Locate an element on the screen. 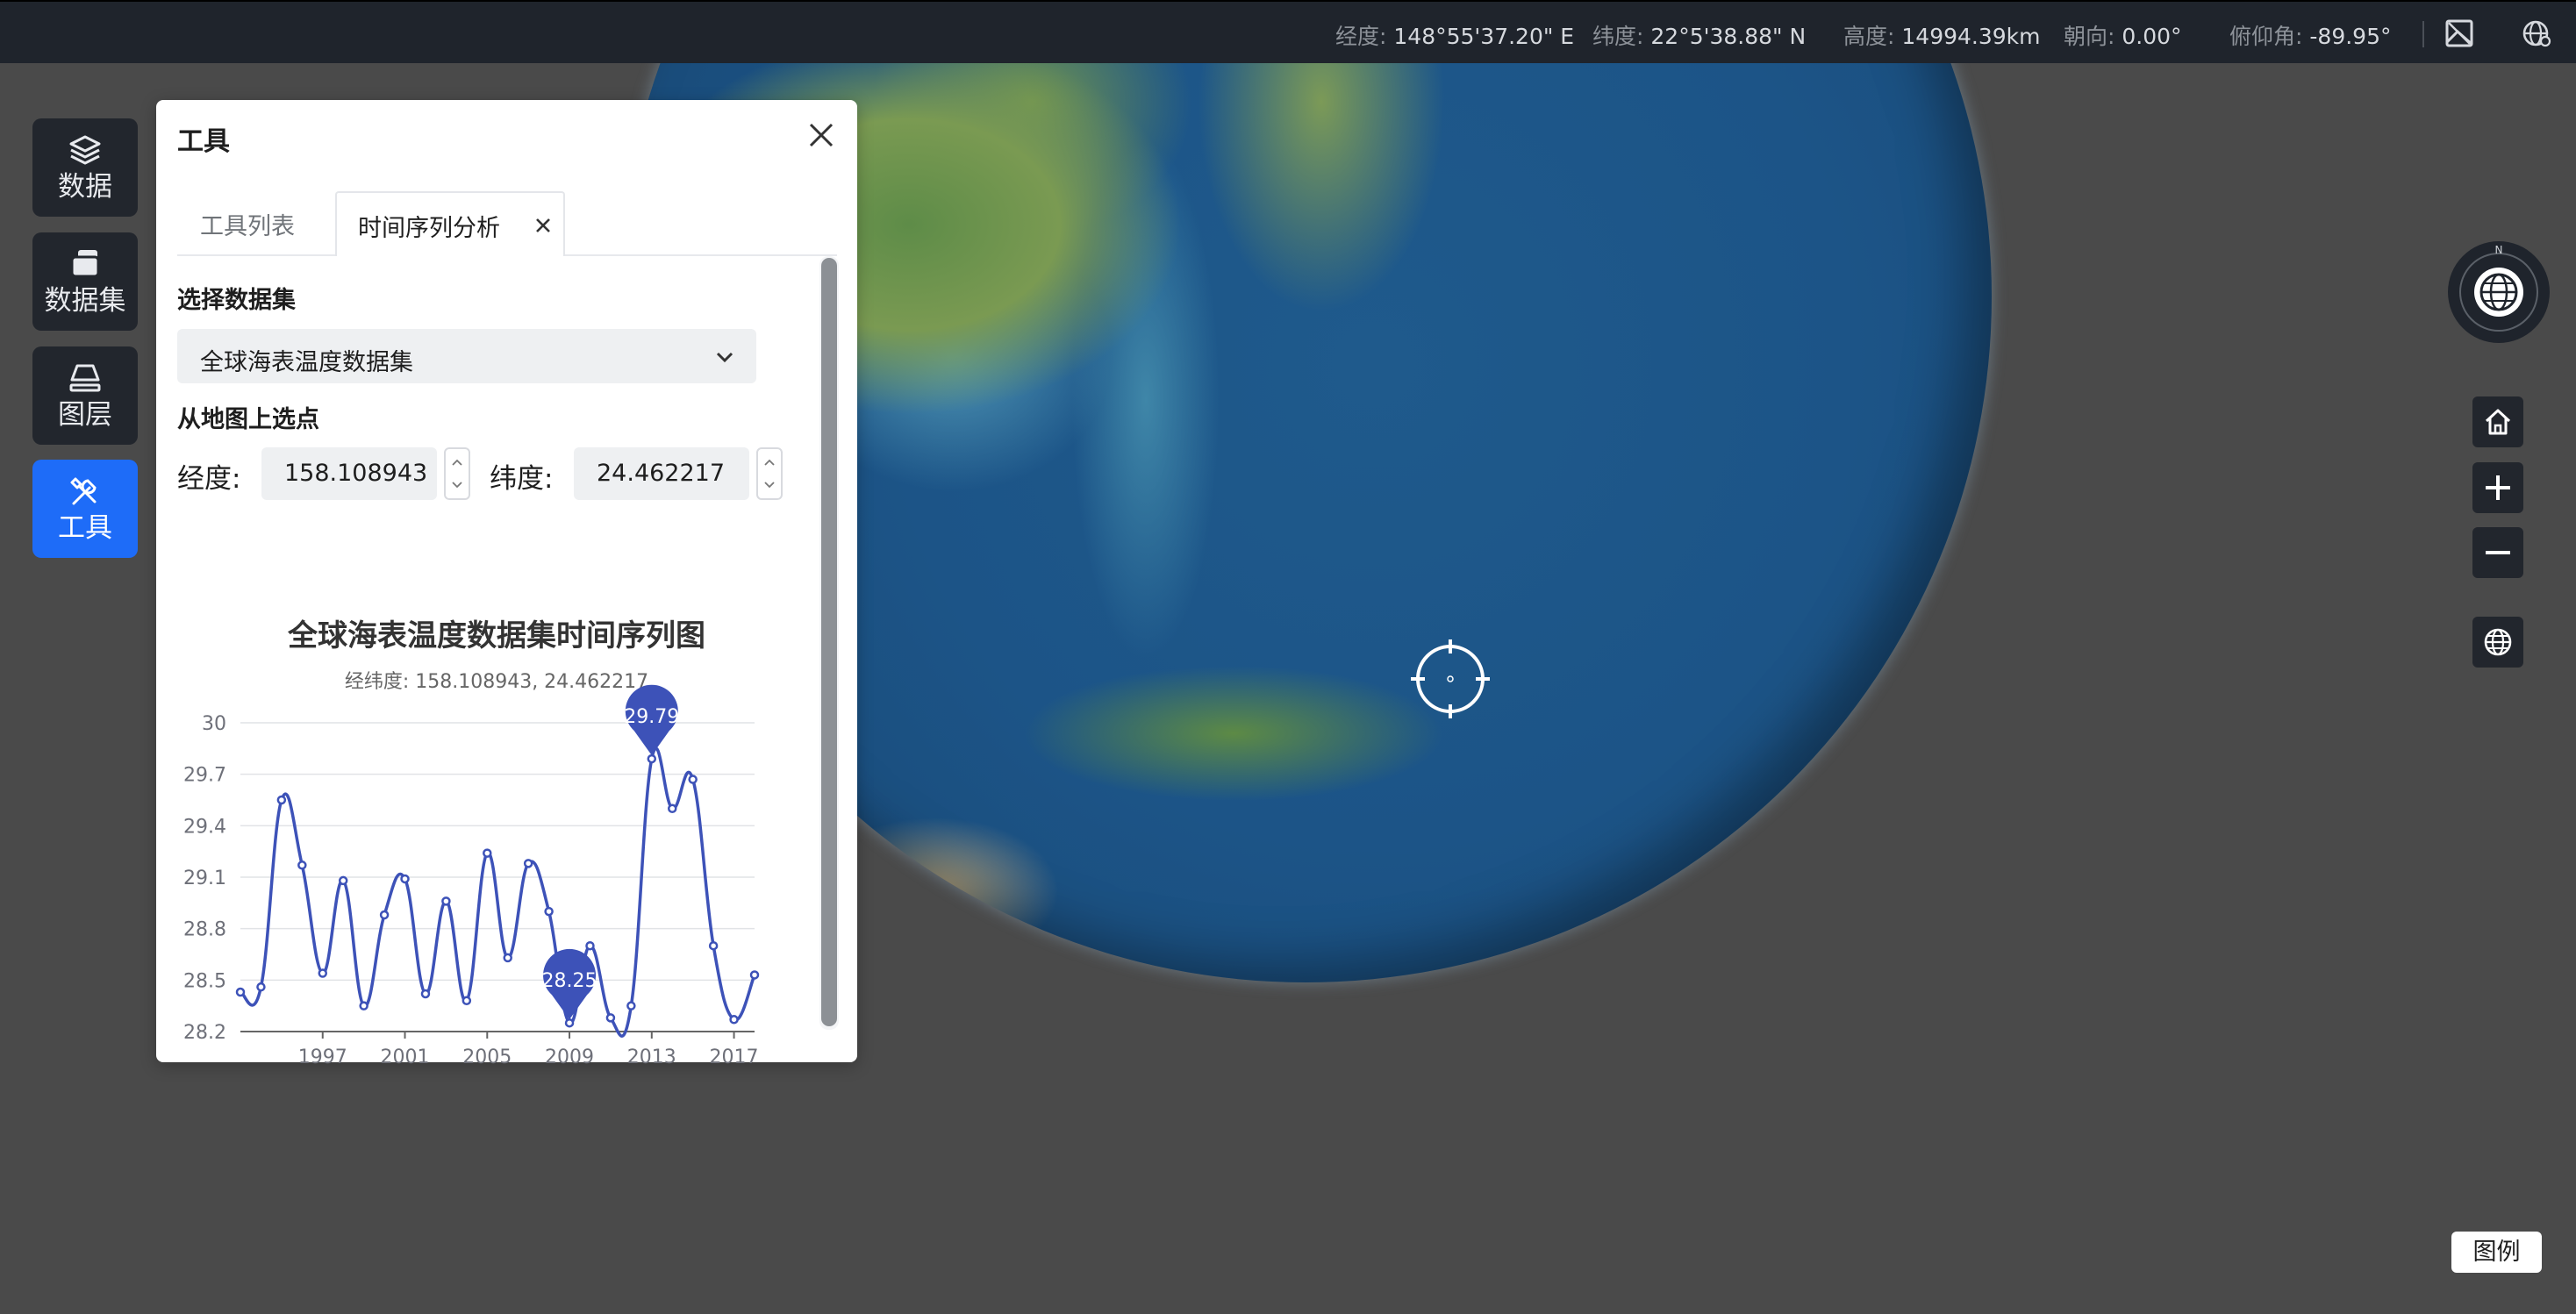  map-image-icon is located at coordinates (2459, 33).